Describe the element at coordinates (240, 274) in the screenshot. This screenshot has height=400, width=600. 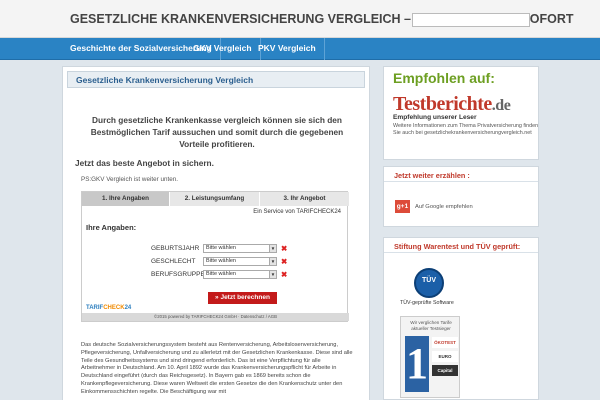
I see `berufsgruppe-select: Bitte wählen ▼` at that location.